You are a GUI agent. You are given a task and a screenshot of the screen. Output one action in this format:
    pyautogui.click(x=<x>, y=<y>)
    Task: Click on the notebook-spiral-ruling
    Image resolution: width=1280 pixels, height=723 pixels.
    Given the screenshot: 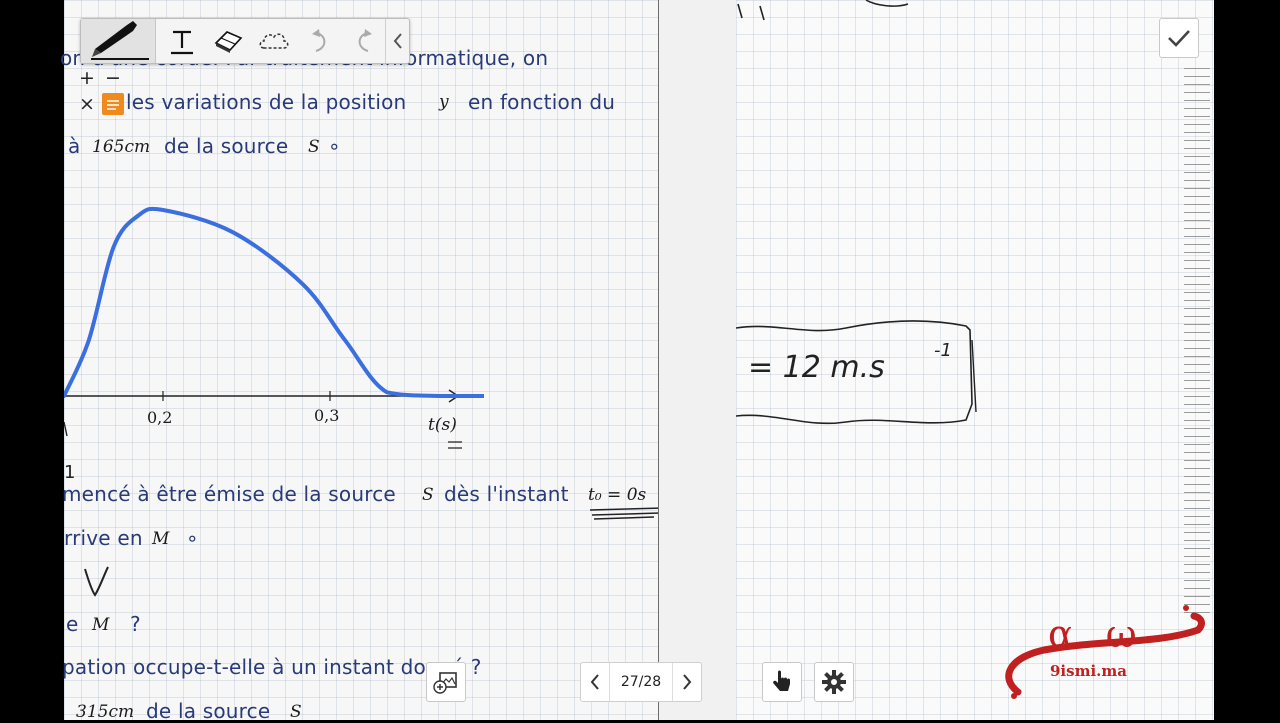 What is the action you would take?
    pyautogui.click(x=1197, y=342)
    